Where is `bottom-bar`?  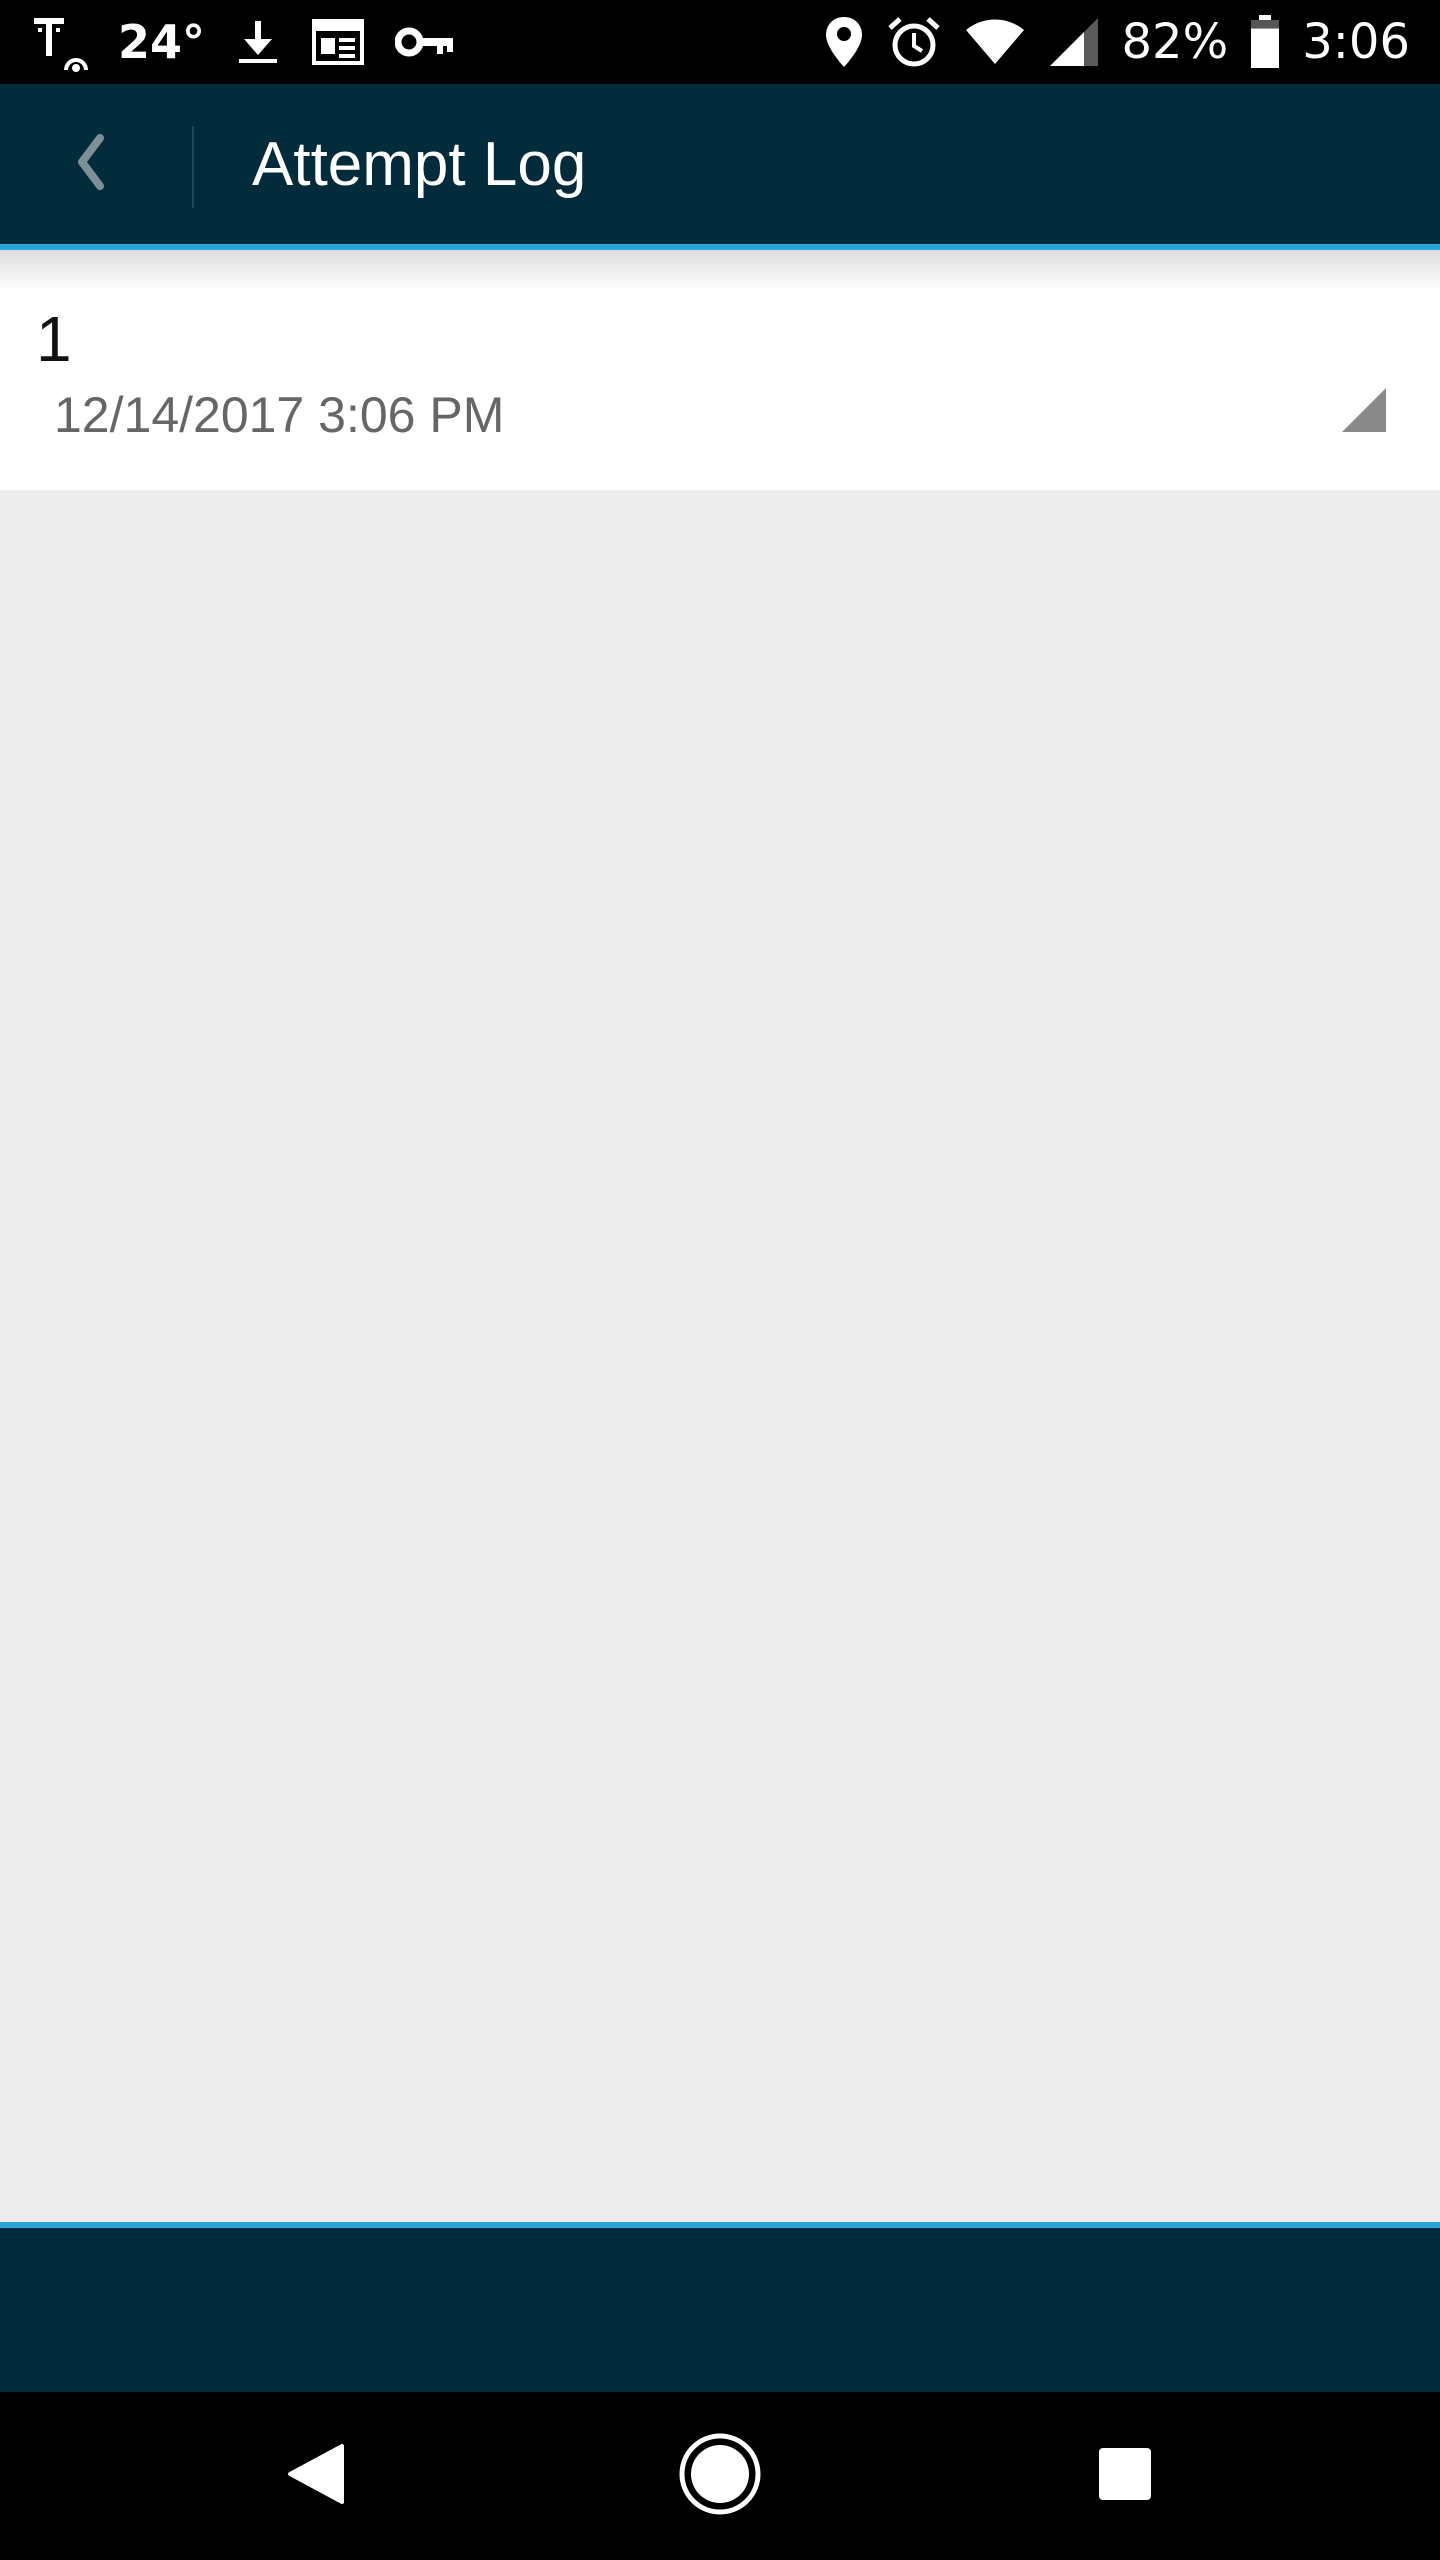 bottom-bar is located at coordinates (720, 2310).